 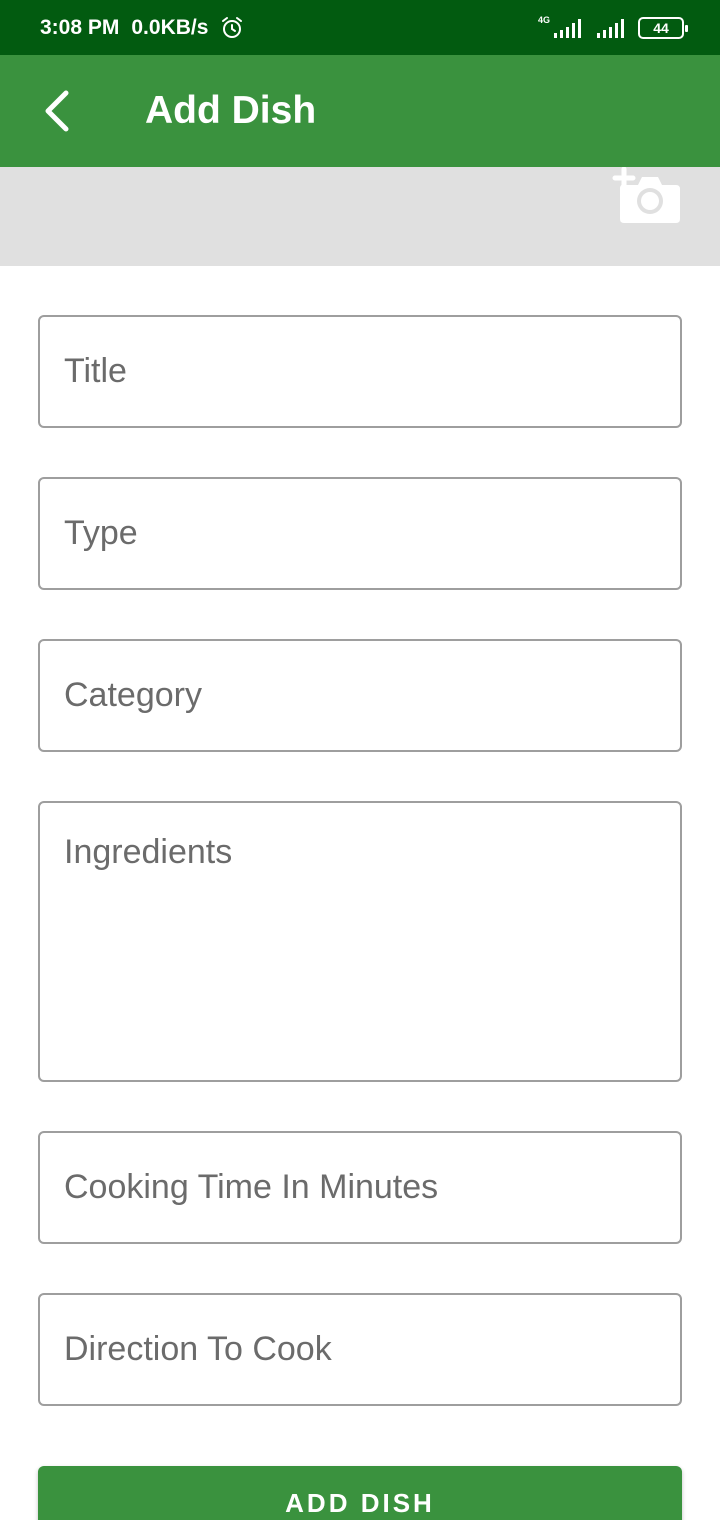 I want to click on add-dish-button: ADD DISH, so click(x=360, y=1493).